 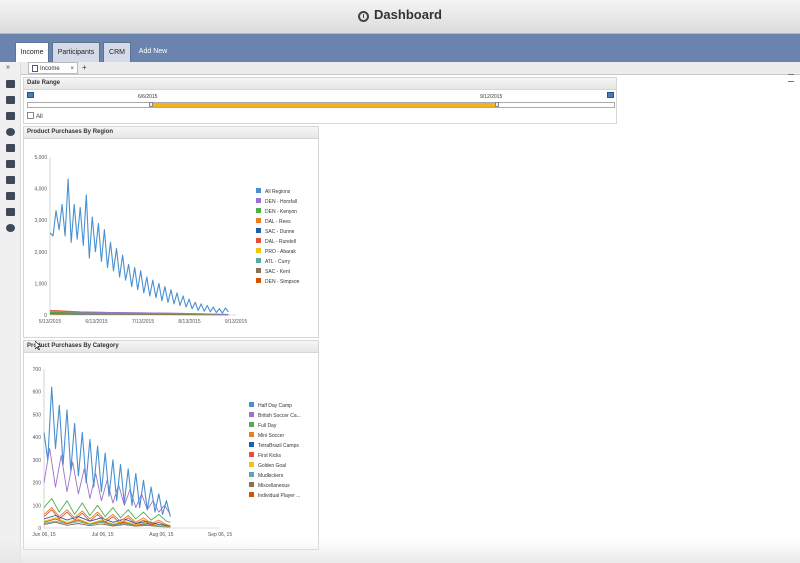 What do you see at coordinates (277, 232) in the screenshot?
I see `legend-item: SAC - Dunne` at bounding box center [277, 232].